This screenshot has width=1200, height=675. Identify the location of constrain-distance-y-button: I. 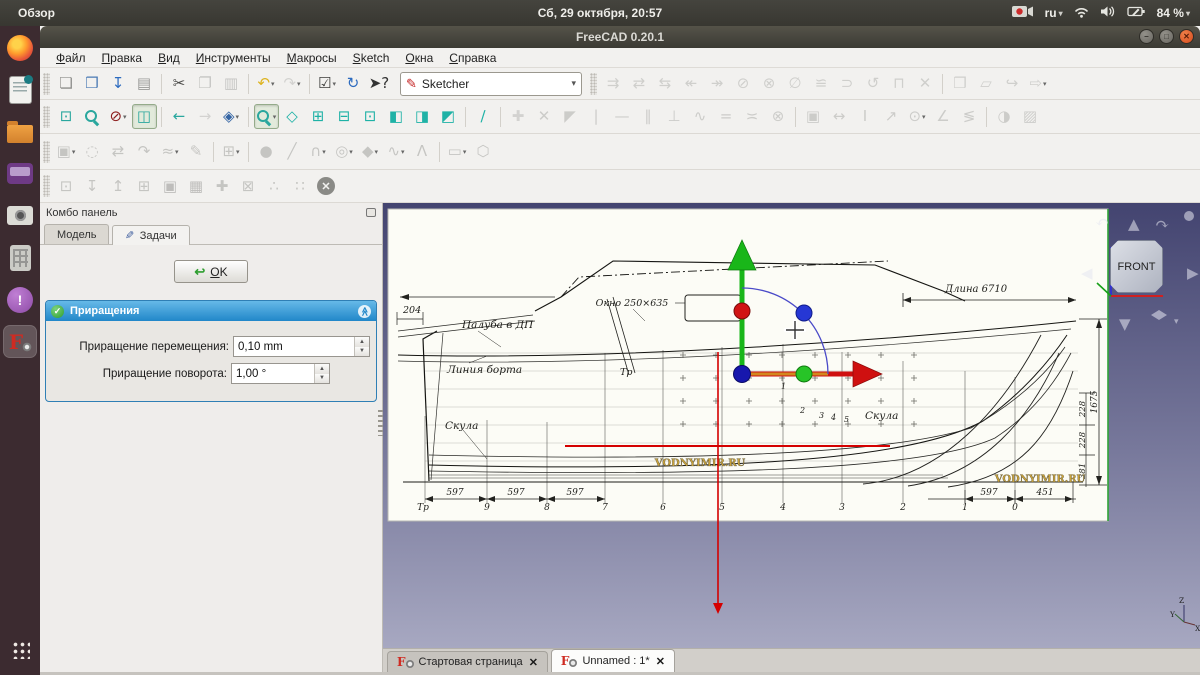
(865, 116).